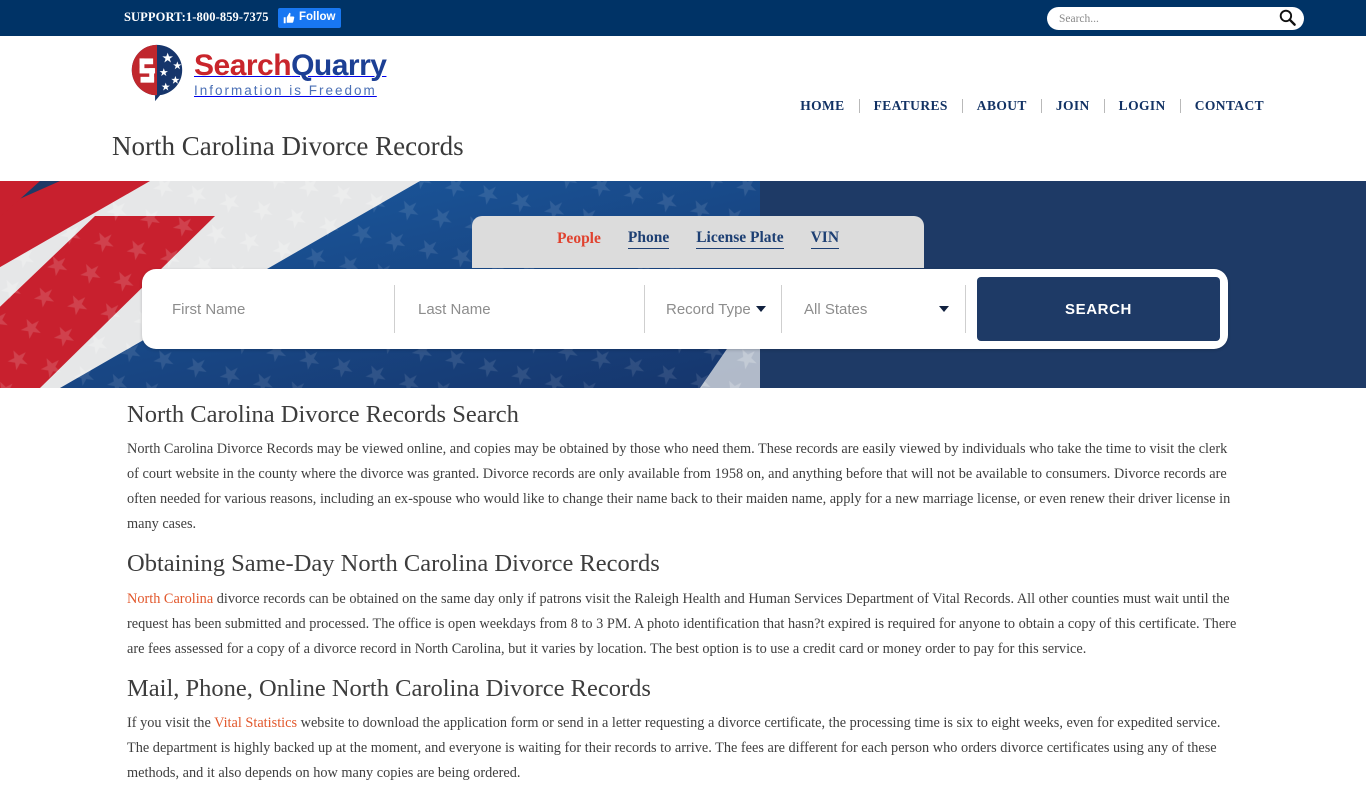  What do you see at coordinates (171, 723) in the screenshot?
I see `article-paragraph-3-before: If you visit the` at bounding box center [171, 723].